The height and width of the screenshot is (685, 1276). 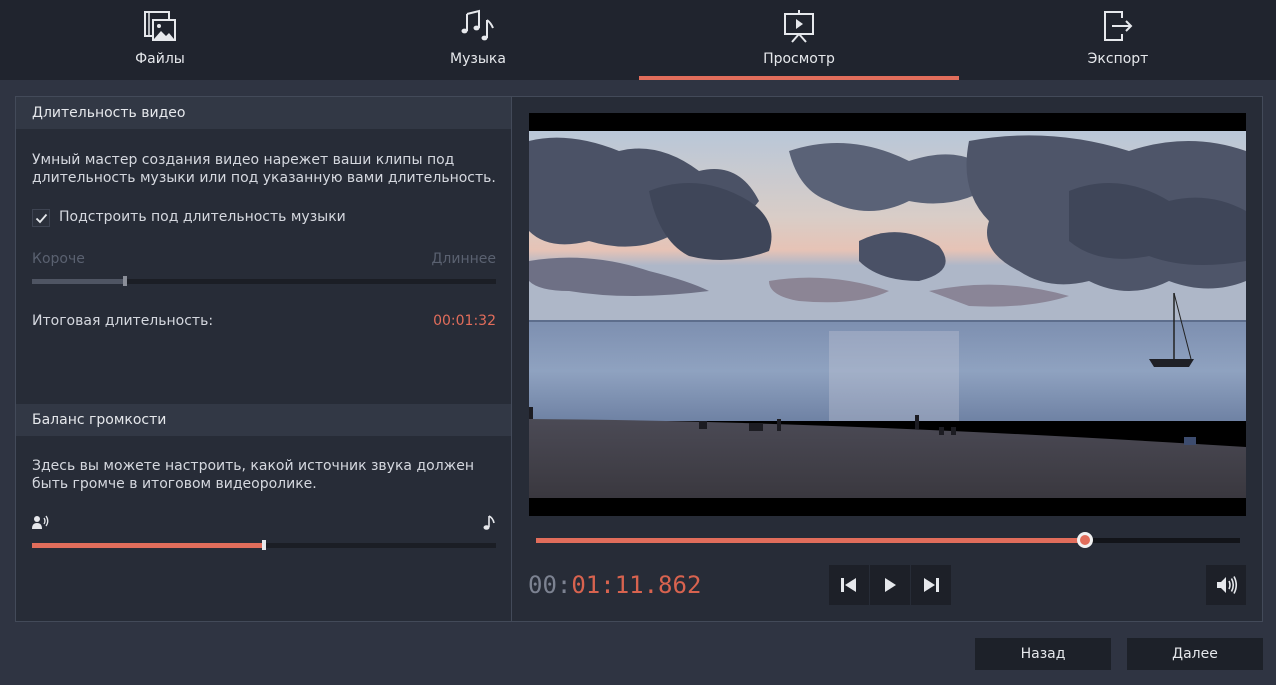 I want to click on speaker-icon, so click(x=1227, y=585).